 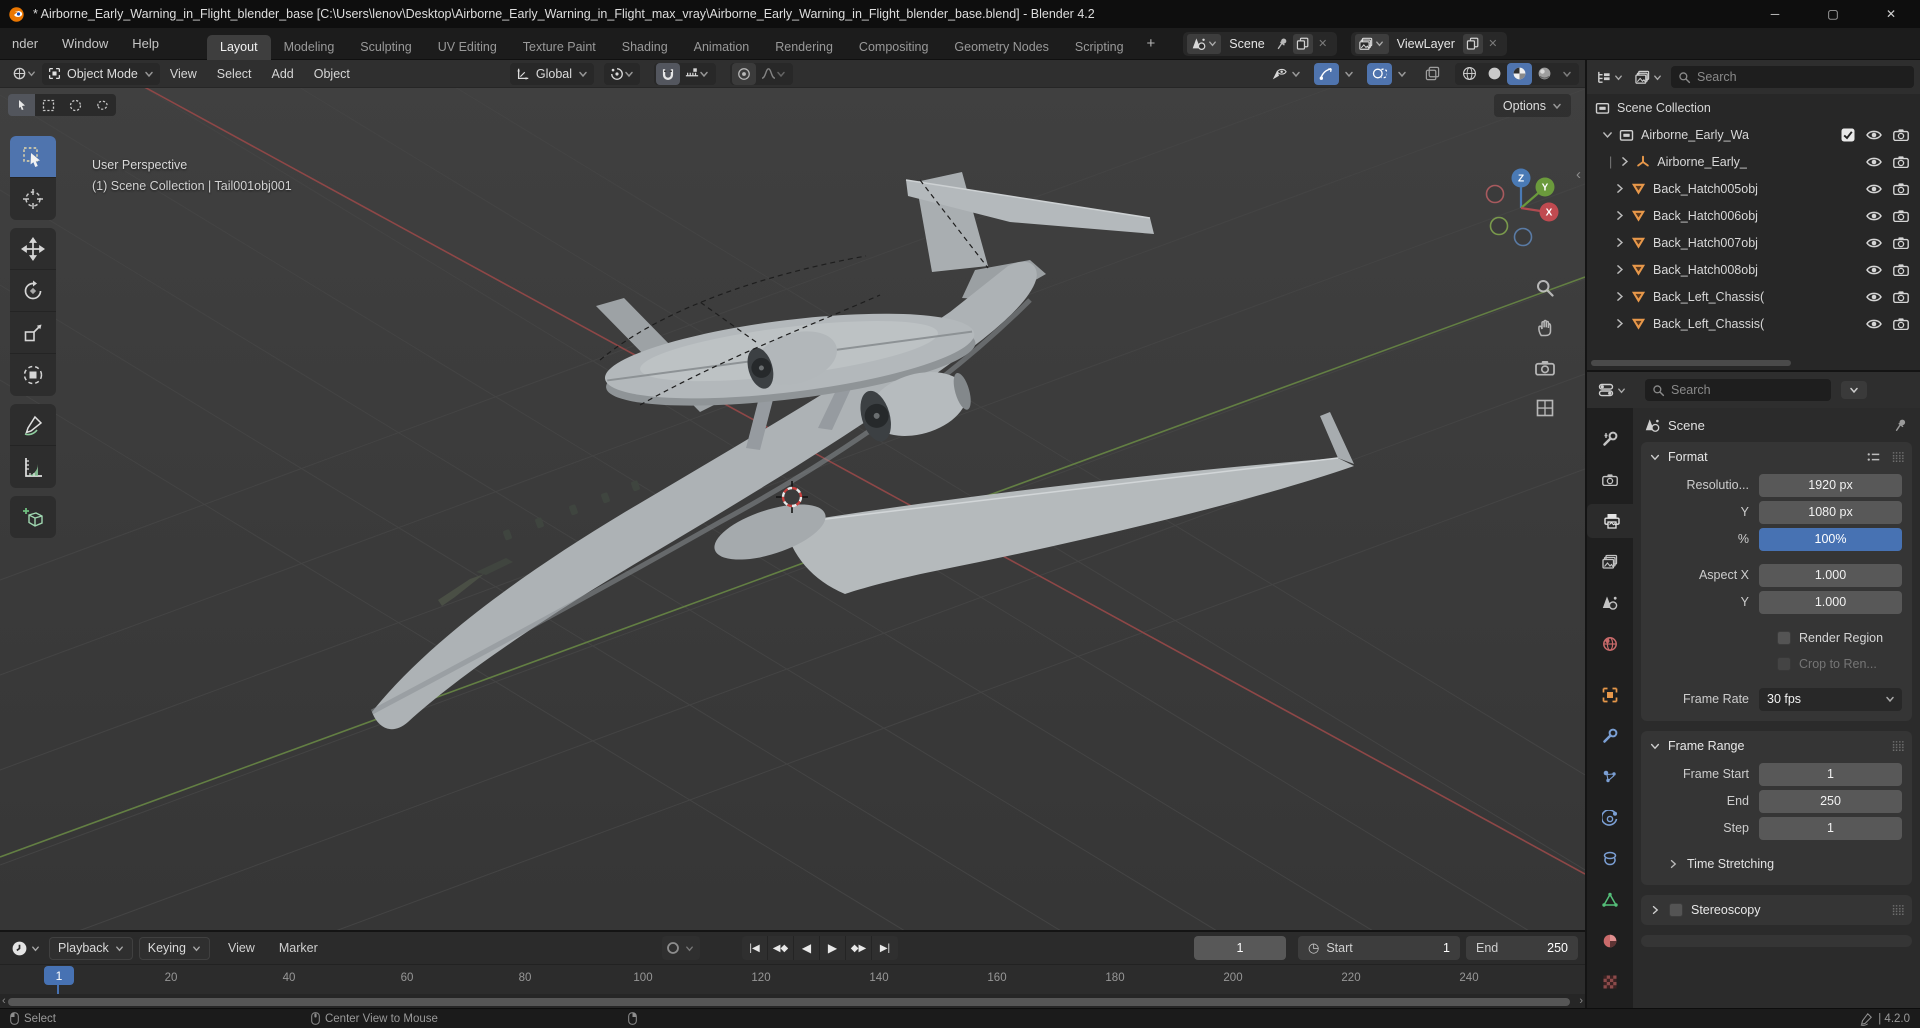 What do you see at coordinates (33, 517) in the screenshot?
I see `add-cube-tool` at bounding box center [33, 517].